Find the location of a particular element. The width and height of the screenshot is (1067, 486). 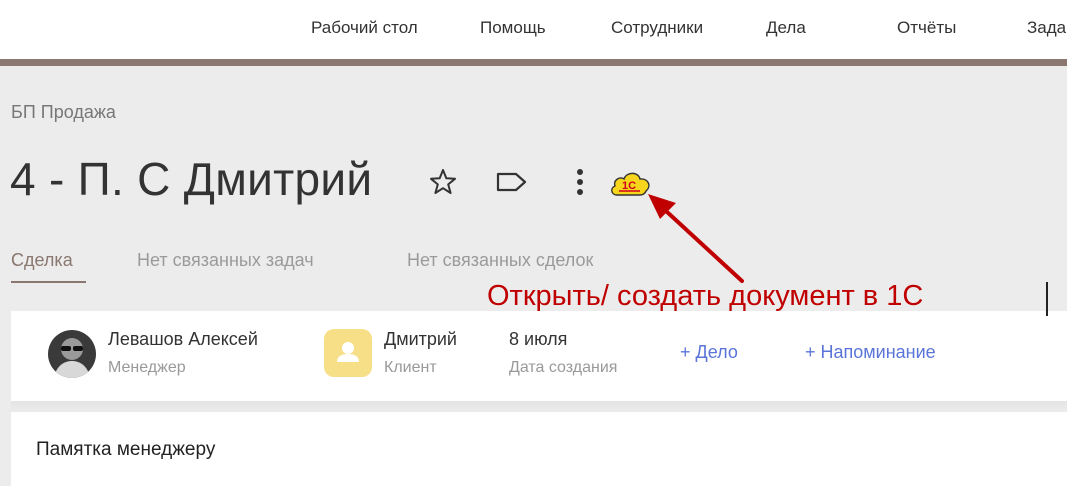

annotation-text: Открыть/ создать документ в 1С is located at coordinates (705, 296).